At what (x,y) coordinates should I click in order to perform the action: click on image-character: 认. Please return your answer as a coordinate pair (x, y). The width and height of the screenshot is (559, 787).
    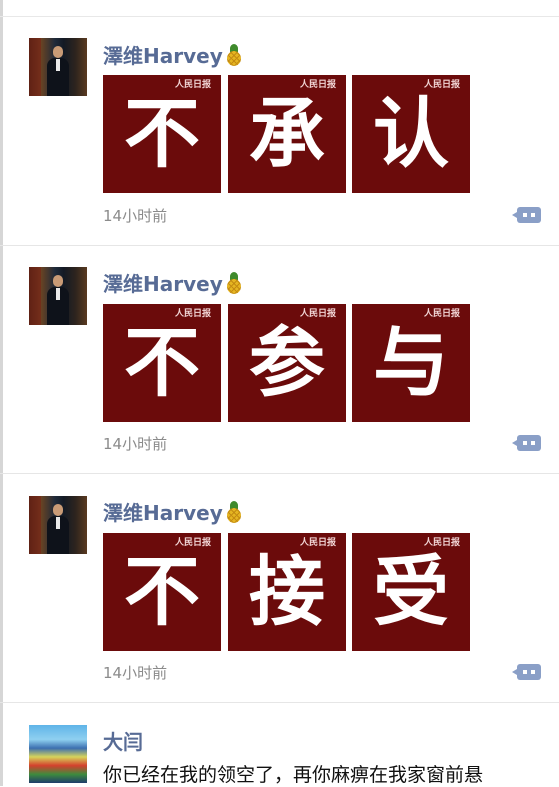
    Looking at the image, I should click on (411, 133).